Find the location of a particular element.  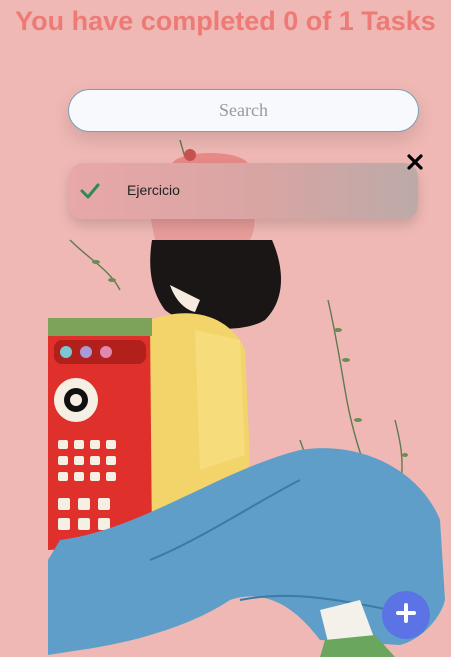

close-icon is located at coordinates (415, 162).